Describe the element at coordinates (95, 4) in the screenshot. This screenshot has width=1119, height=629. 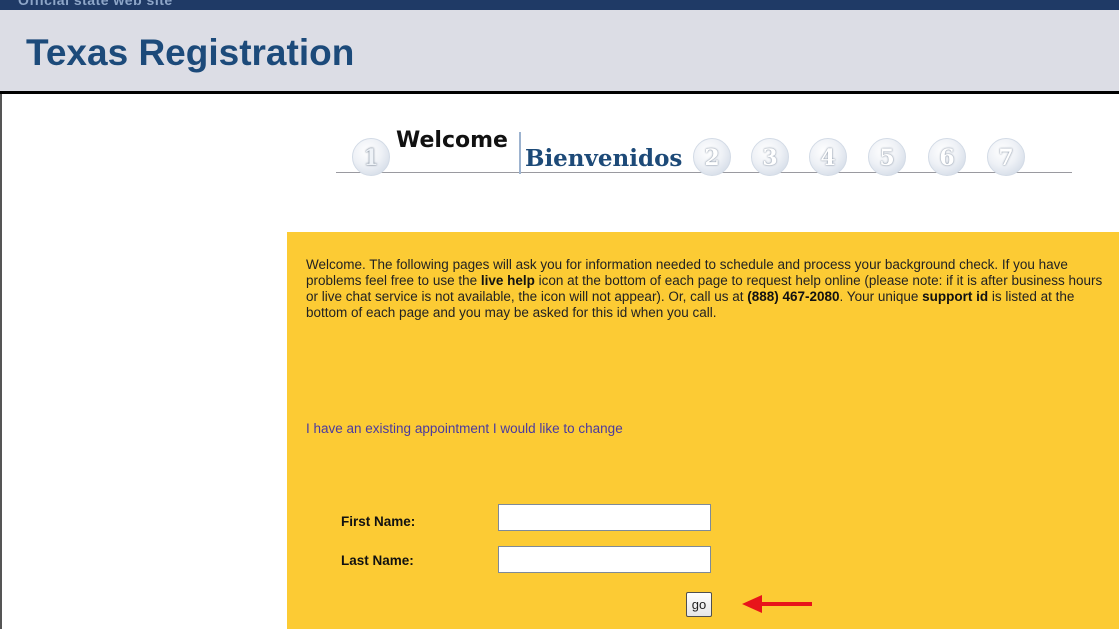
I see `top-strip-text: Official state web site` at that location.